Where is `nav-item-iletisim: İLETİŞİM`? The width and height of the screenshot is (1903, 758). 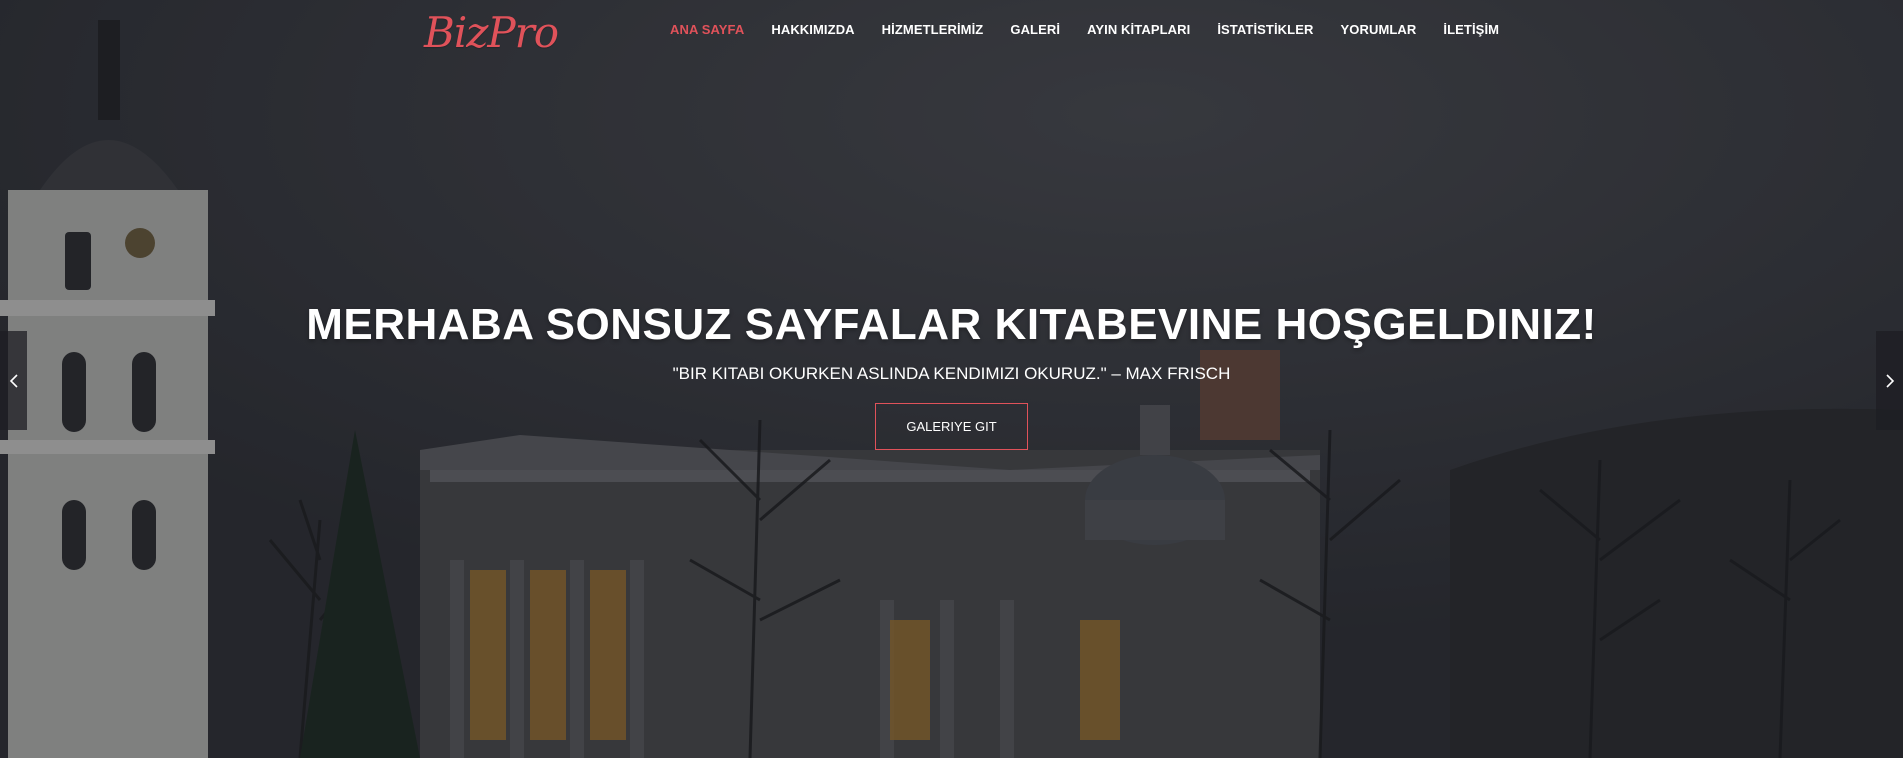 nav-item-iletisim: İLETİŞİM is located at coordinates (1471, 29).